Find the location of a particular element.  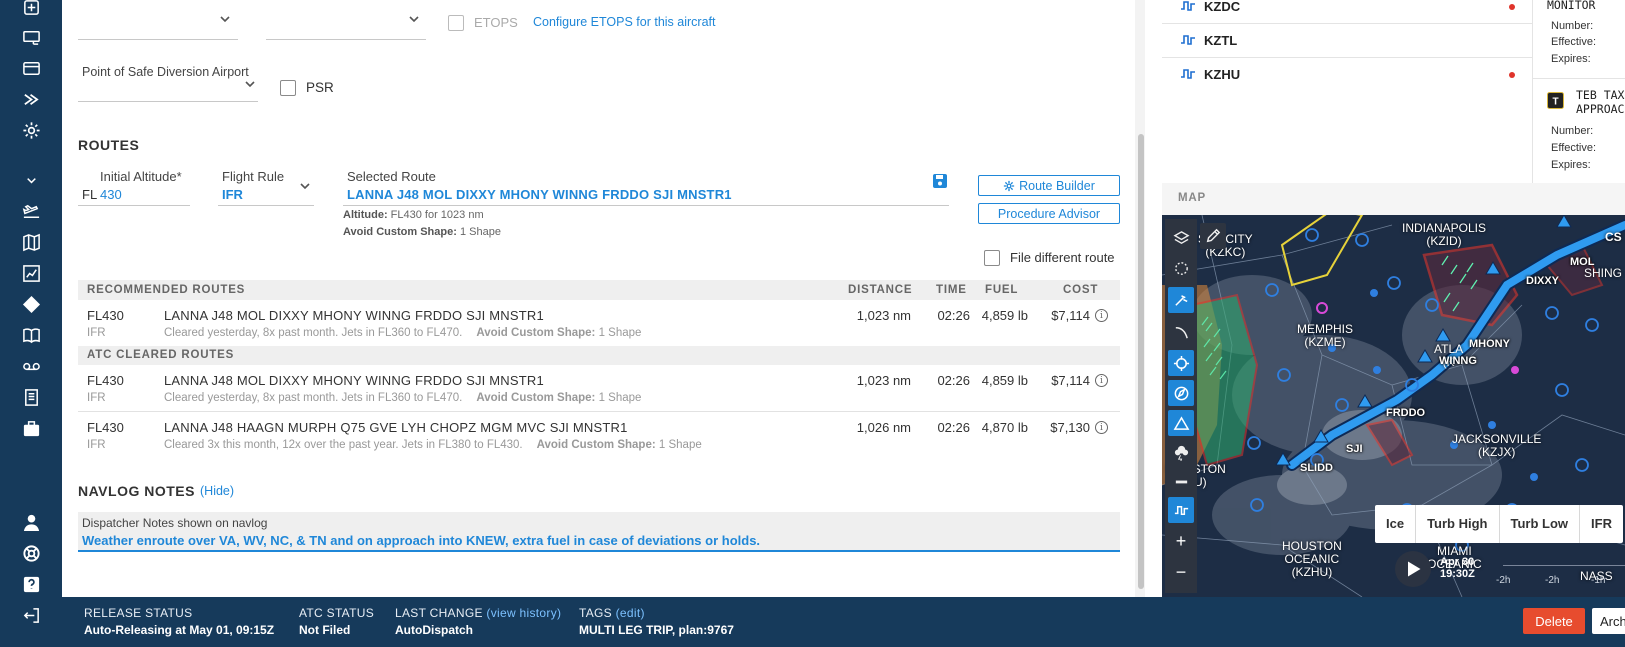

zoom-out-button: − is located at coordinates (1181, 572).